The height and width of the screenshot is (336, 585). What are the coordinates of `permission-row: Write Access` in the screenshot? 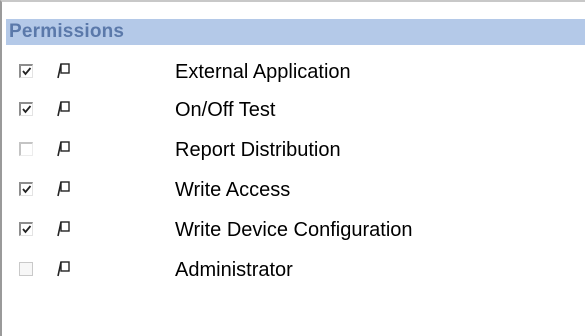 It's located at (292, 190).